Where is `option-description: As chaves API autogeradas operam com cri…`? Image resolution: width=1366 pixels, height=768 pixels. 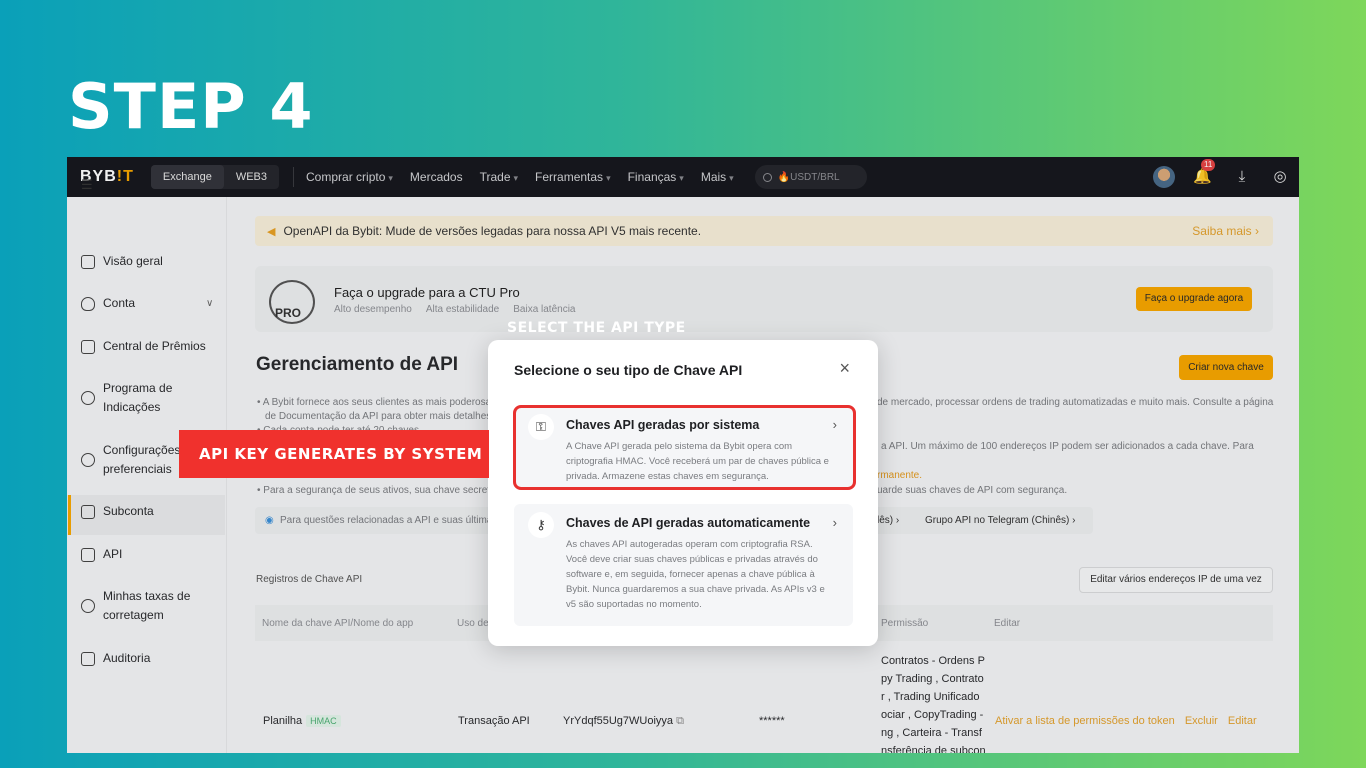 option-description: As chaves API autogeradas operam com cri… is located at coordinates (695, 574).